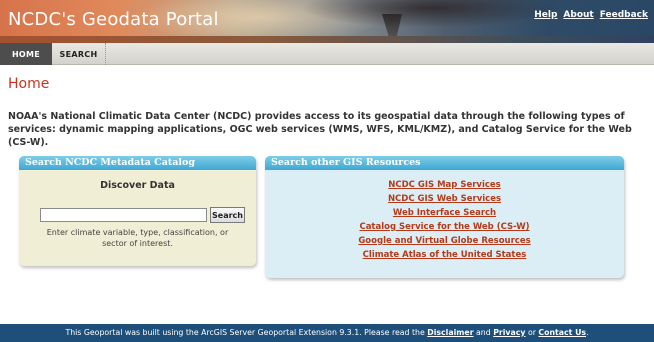 The height and width of the screenshot is (342, 654). Describe the element at coordinates (444, 213) in the screenshot. I see `link-web-interface-search: Web Interface Search` at that location.